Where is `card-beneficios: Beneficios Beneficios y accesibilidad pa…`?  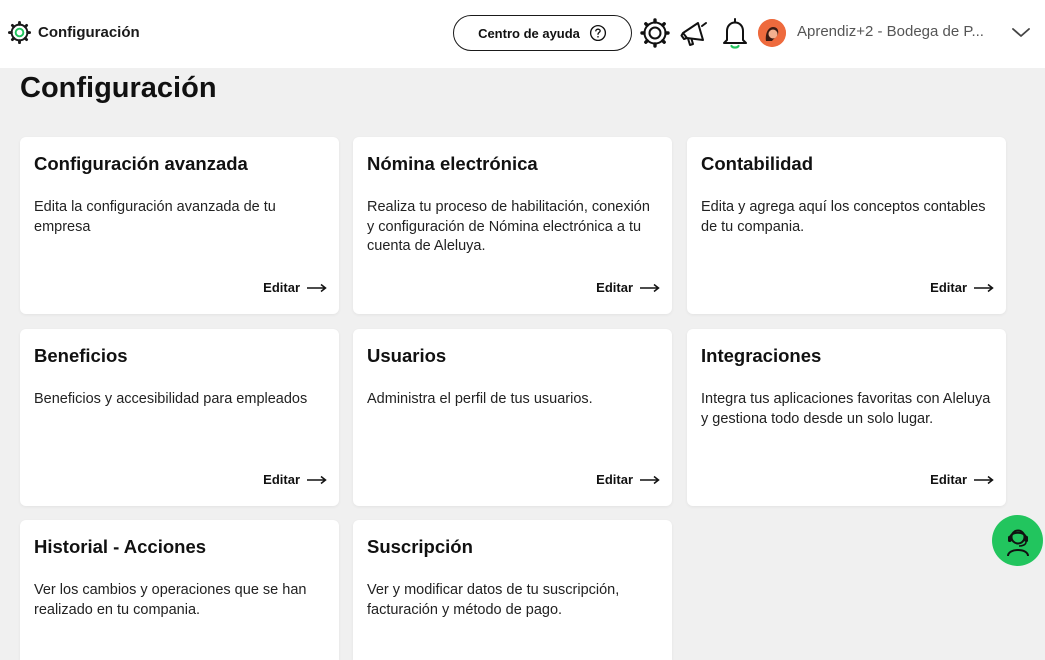 card-beneficios: Beneficios Beneficios y accesibilidad pa… is located at coordinates (179, 417).